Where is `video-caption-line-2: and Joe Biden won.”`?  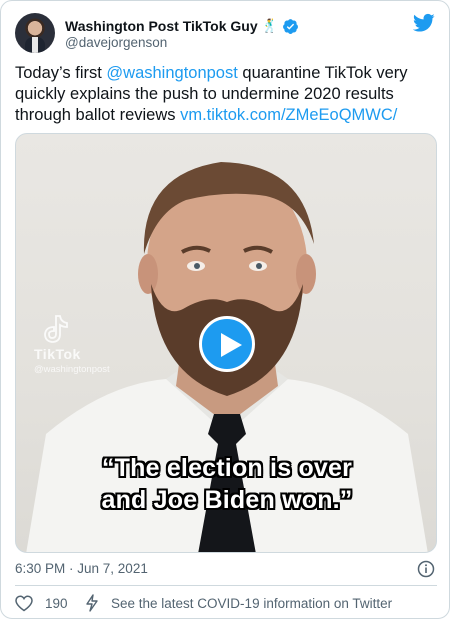
video-caption-line-2: and Joe Biden won.” is located at coordinates (227, 500).